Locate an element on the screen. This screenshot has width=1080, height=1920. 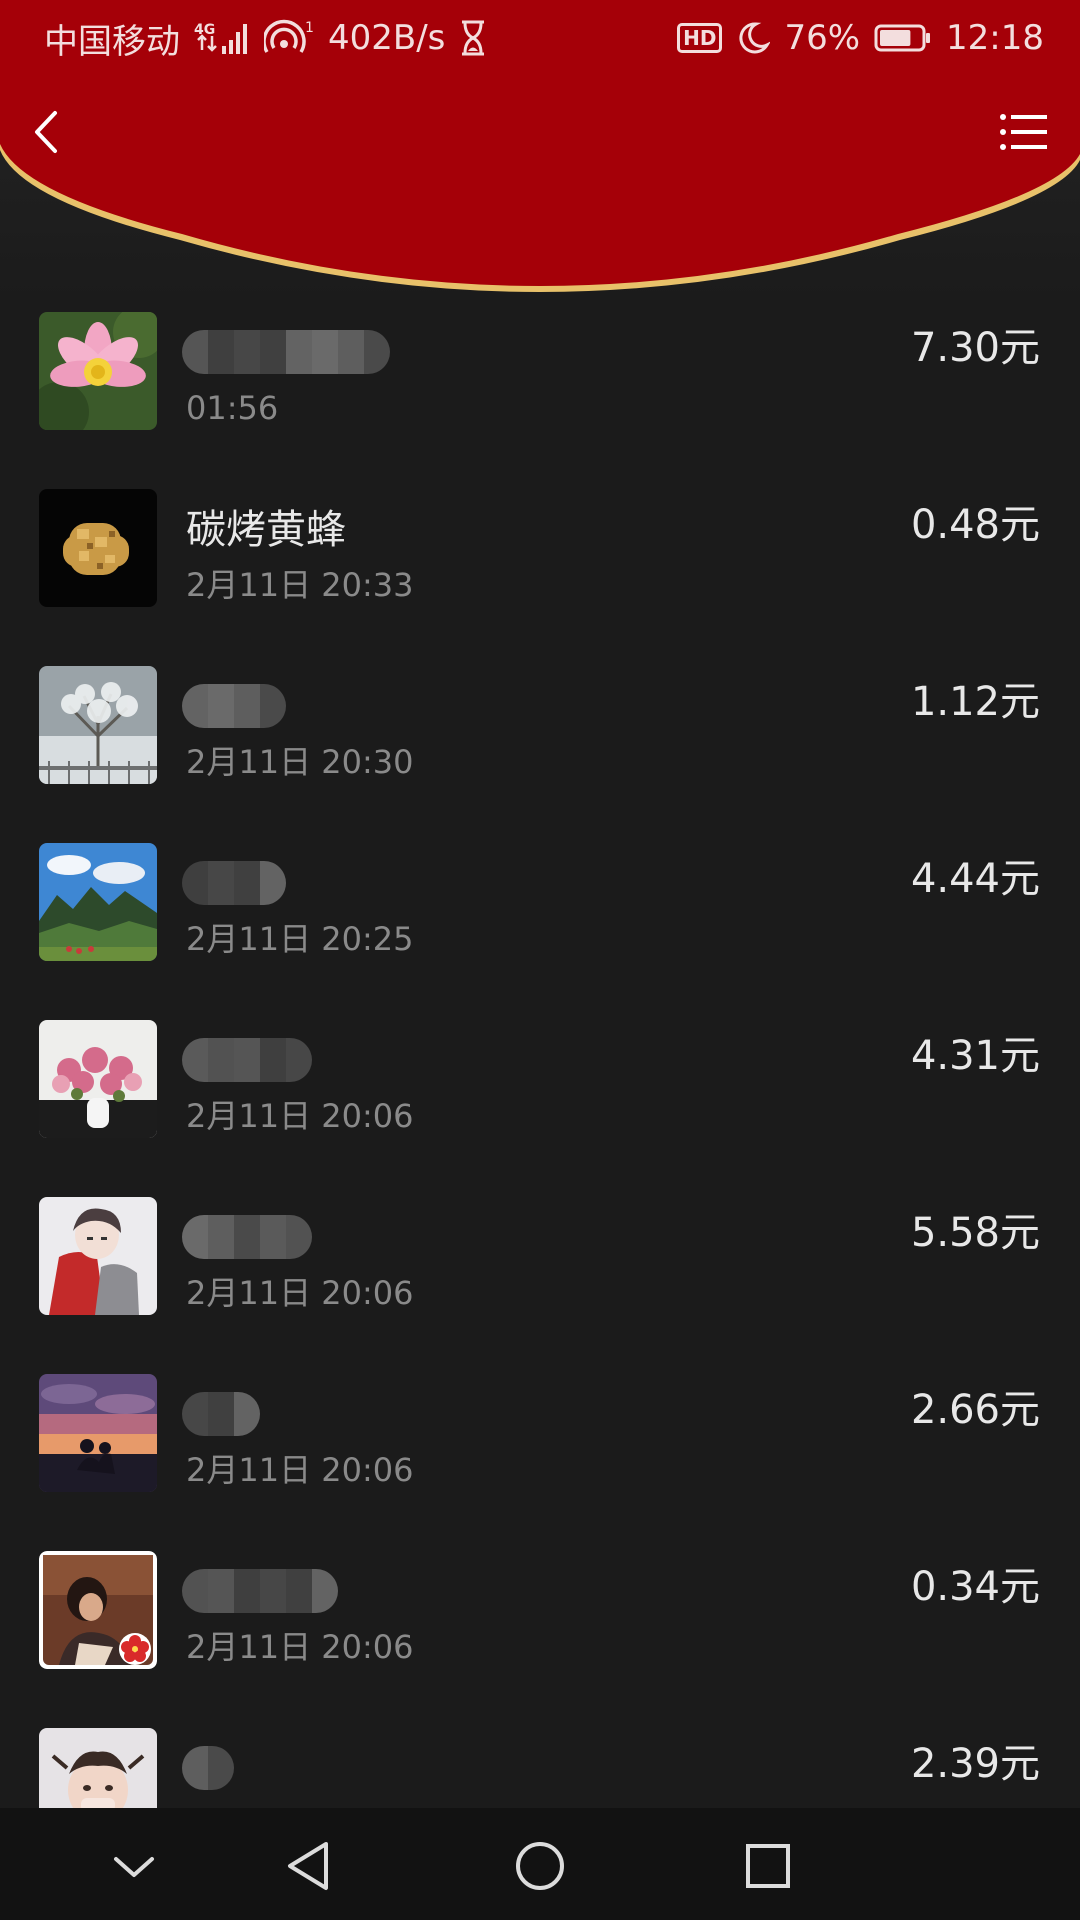
status-left: 中国移动 4G 1 402B/s is located at coordinates (265, 38).